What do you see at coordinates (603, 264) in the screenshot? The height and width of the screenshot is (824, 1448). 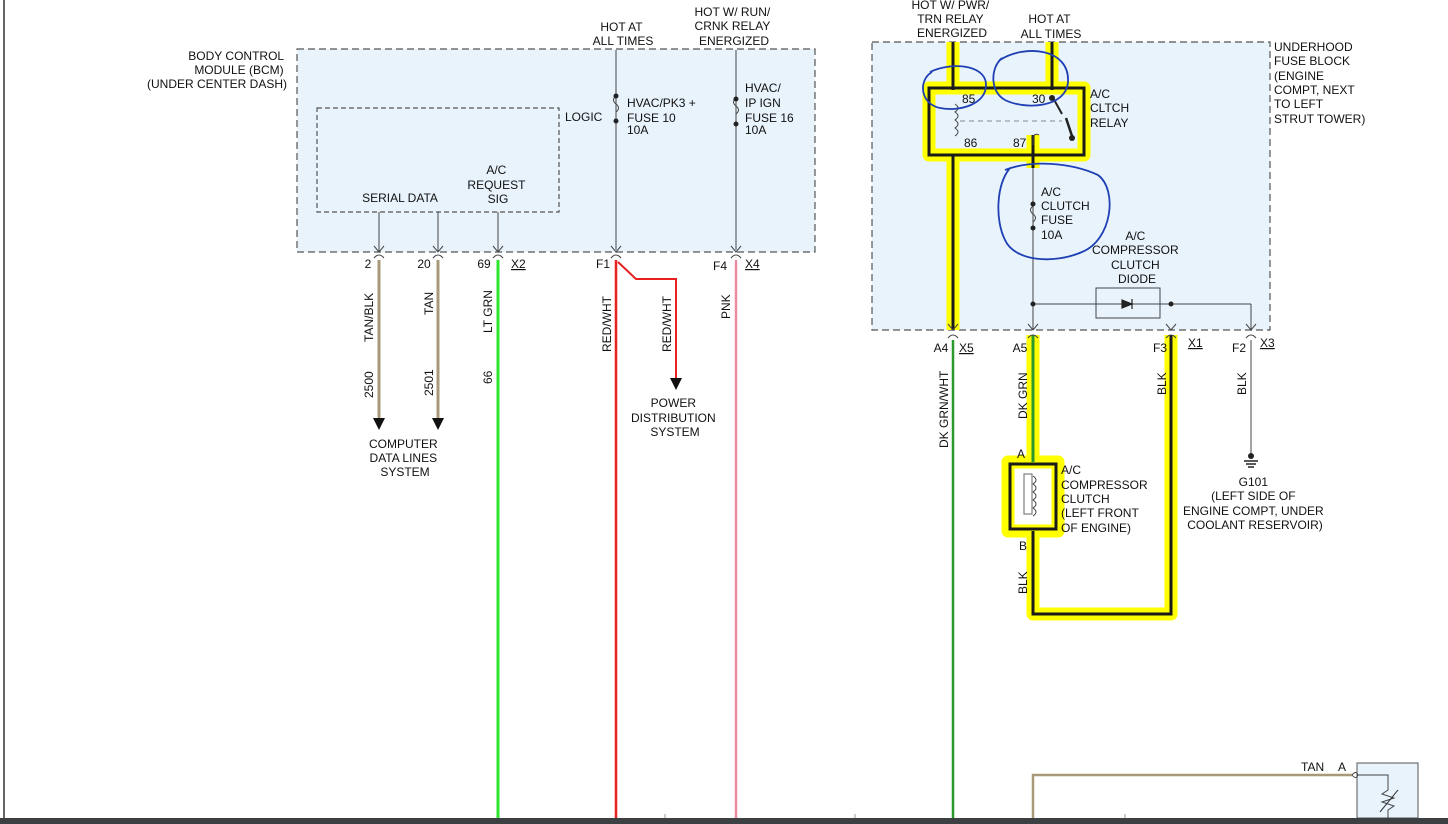 I see `pin-f1: F1` at bounding box center [603, 264].